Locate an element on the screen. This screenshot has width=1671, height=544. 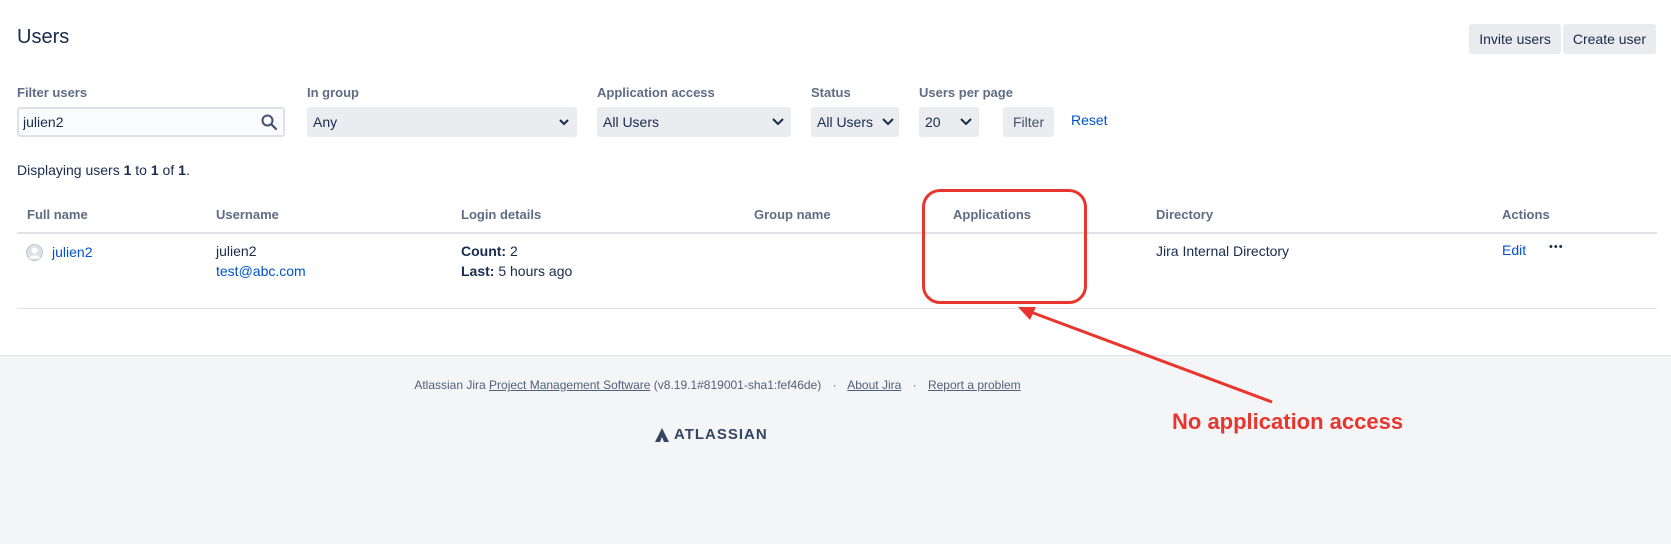
annotation-arrow-icon is located at coordinates (1145, 355).